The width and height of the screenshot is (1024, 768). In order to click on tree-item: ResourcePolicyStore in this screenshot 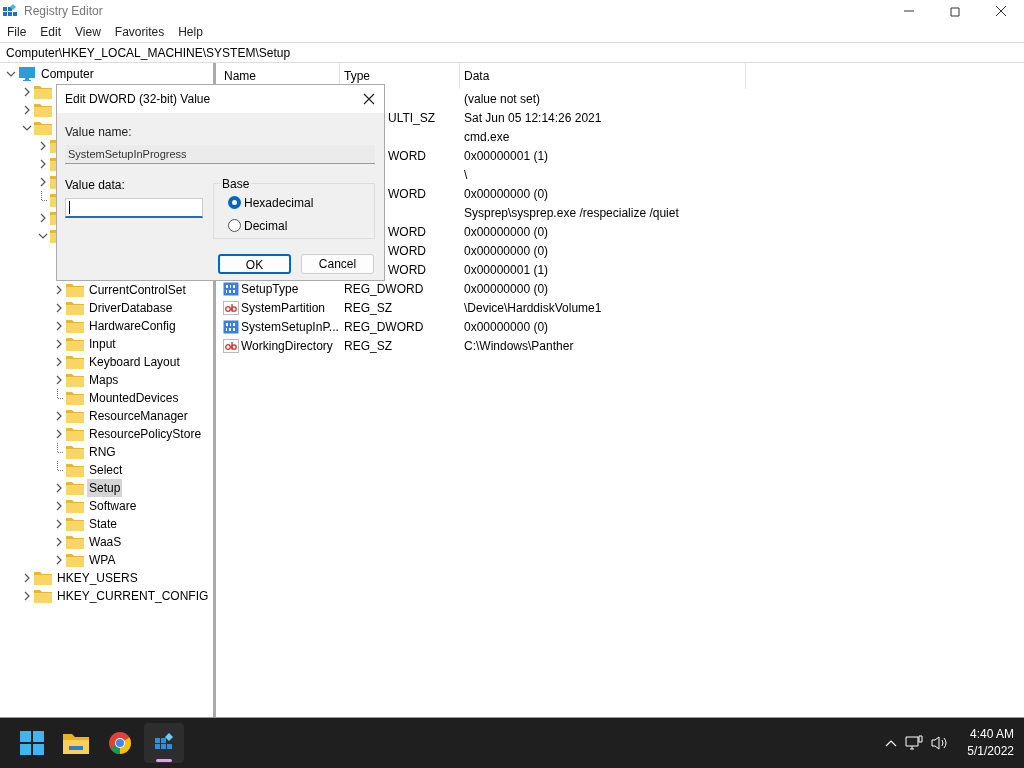, I will do `click(145, 434)`.